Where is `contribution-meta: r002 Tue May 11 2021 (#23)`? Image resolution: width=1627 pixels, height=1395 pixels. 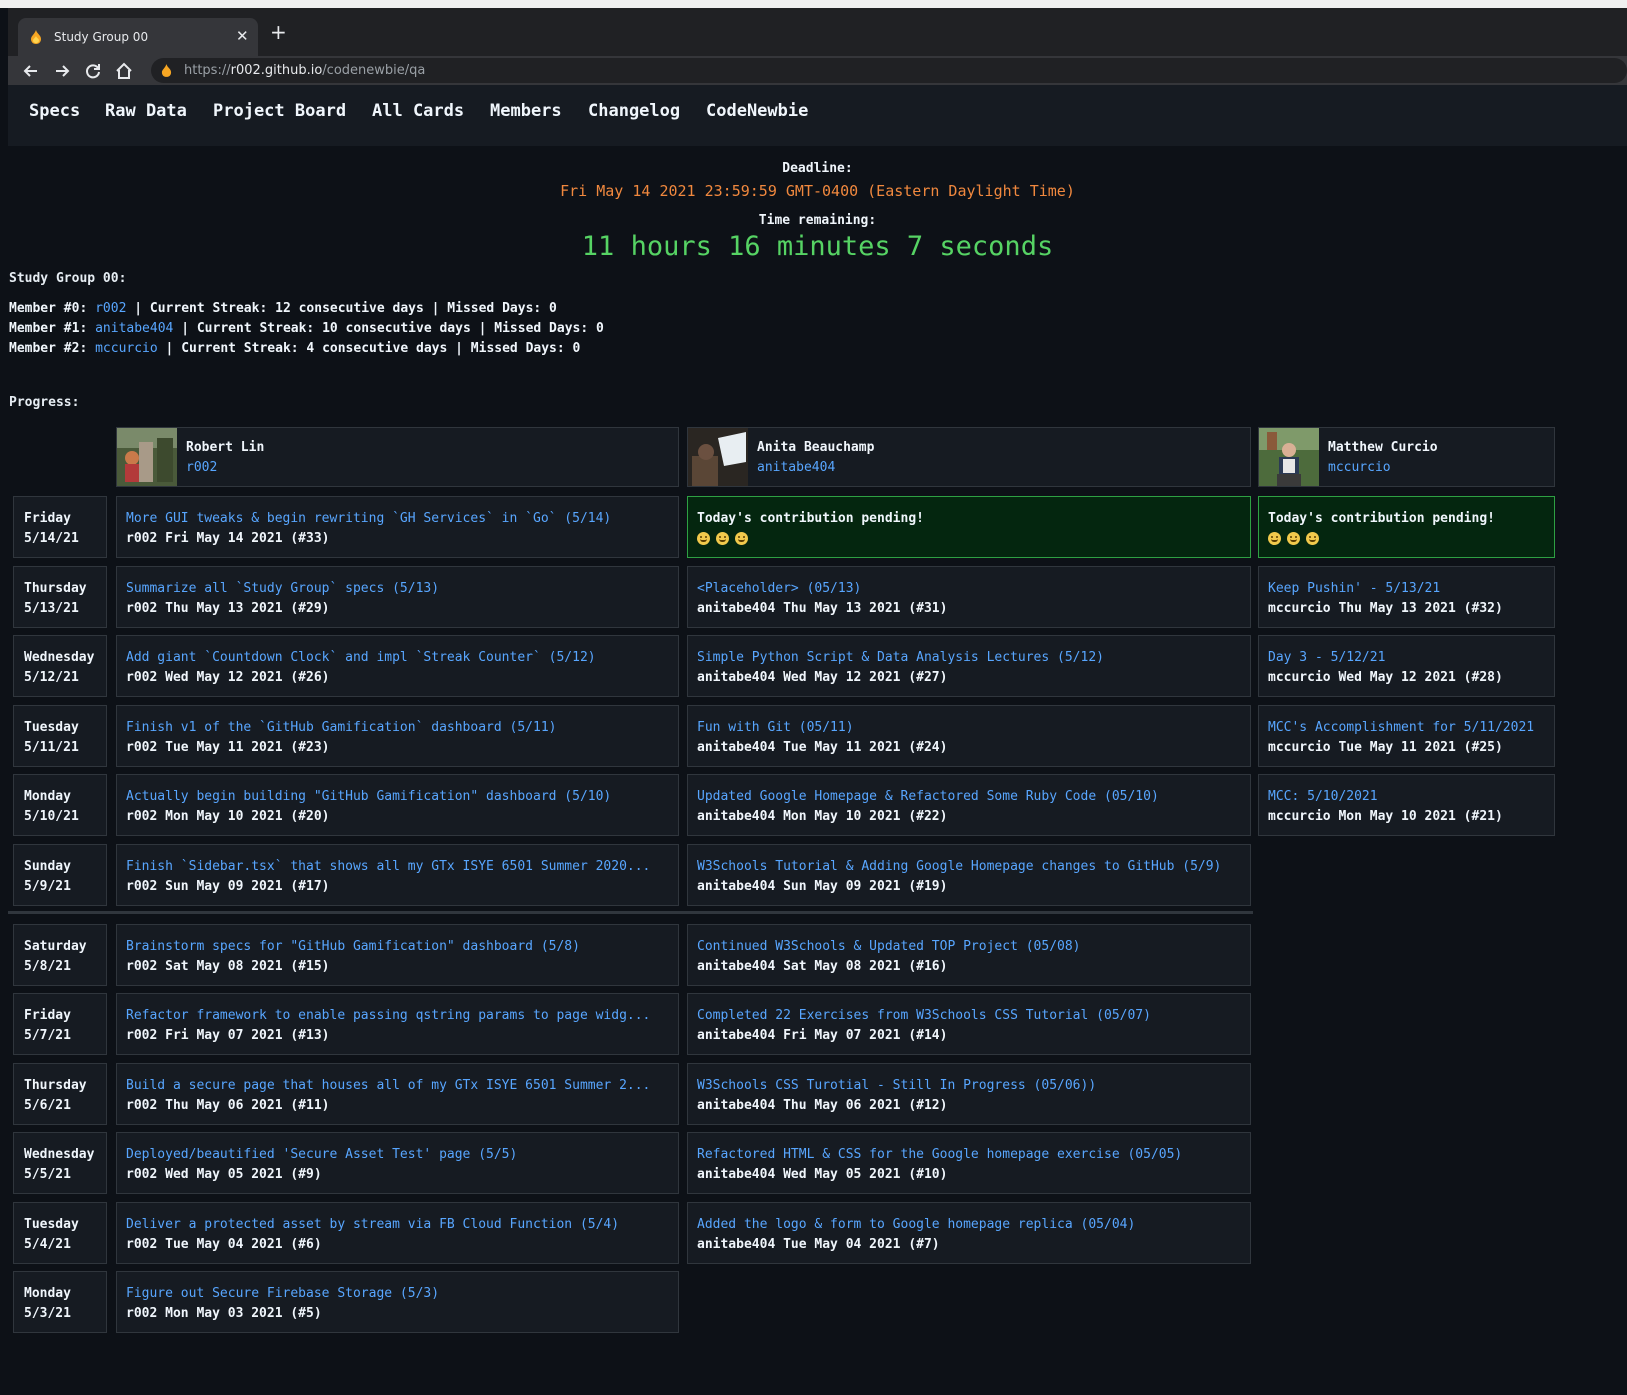
contribution-meta: r002 Tue May 11 2021 (#23) is located at coordinates (228, 747).